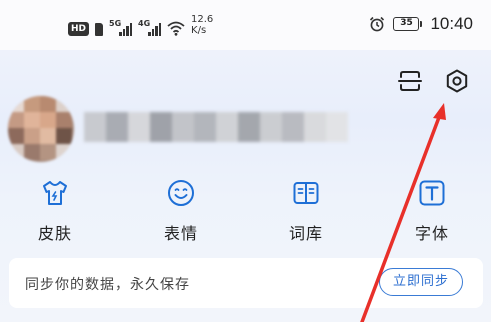 This screenshot has width=491, height=322. Describe the element at coordinates (176, 28) in the screenshot. I see `wifi-icon` at that location.